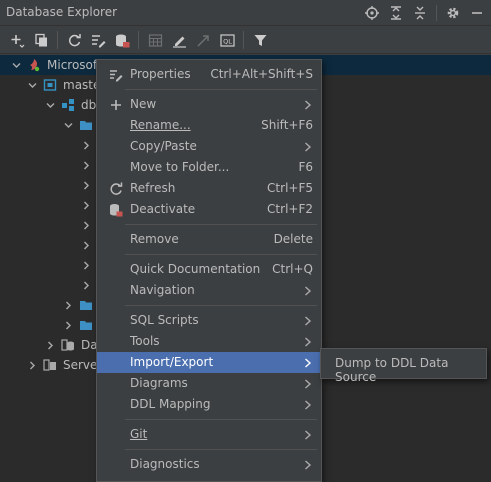 The height and width of the screenshot is (482, 491). Describe the element at coordinates (155, 40) in the screenshot. I see `table-icon` at that location.